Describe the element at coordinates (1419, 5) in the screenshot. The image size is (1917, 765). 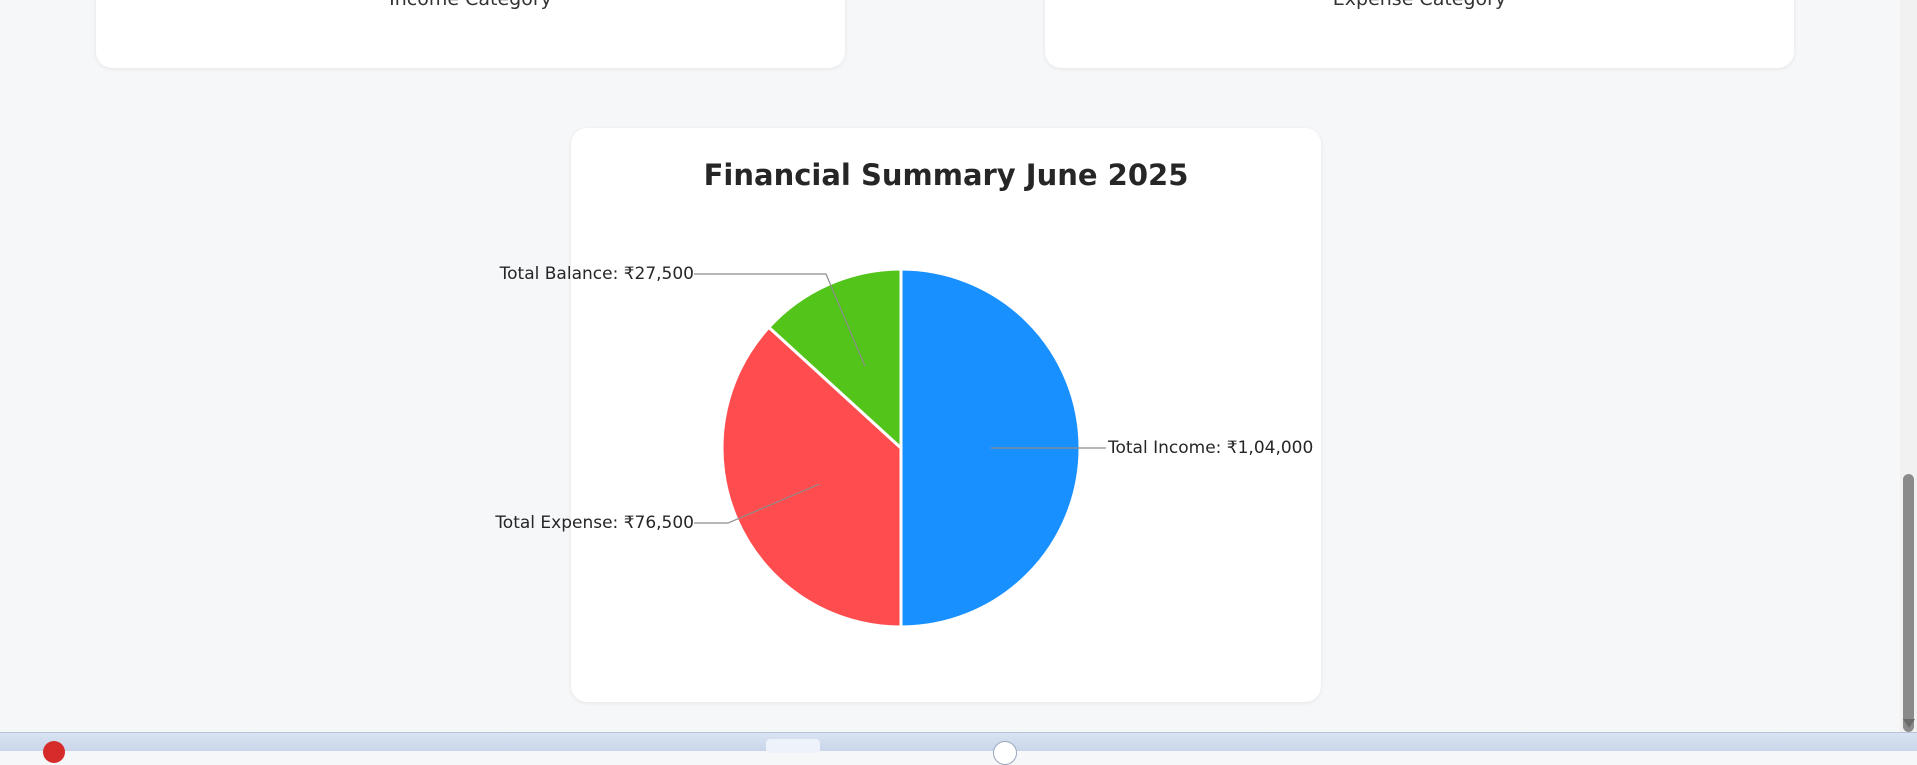
I see `expense-category-caption: Expense Category` at that location.